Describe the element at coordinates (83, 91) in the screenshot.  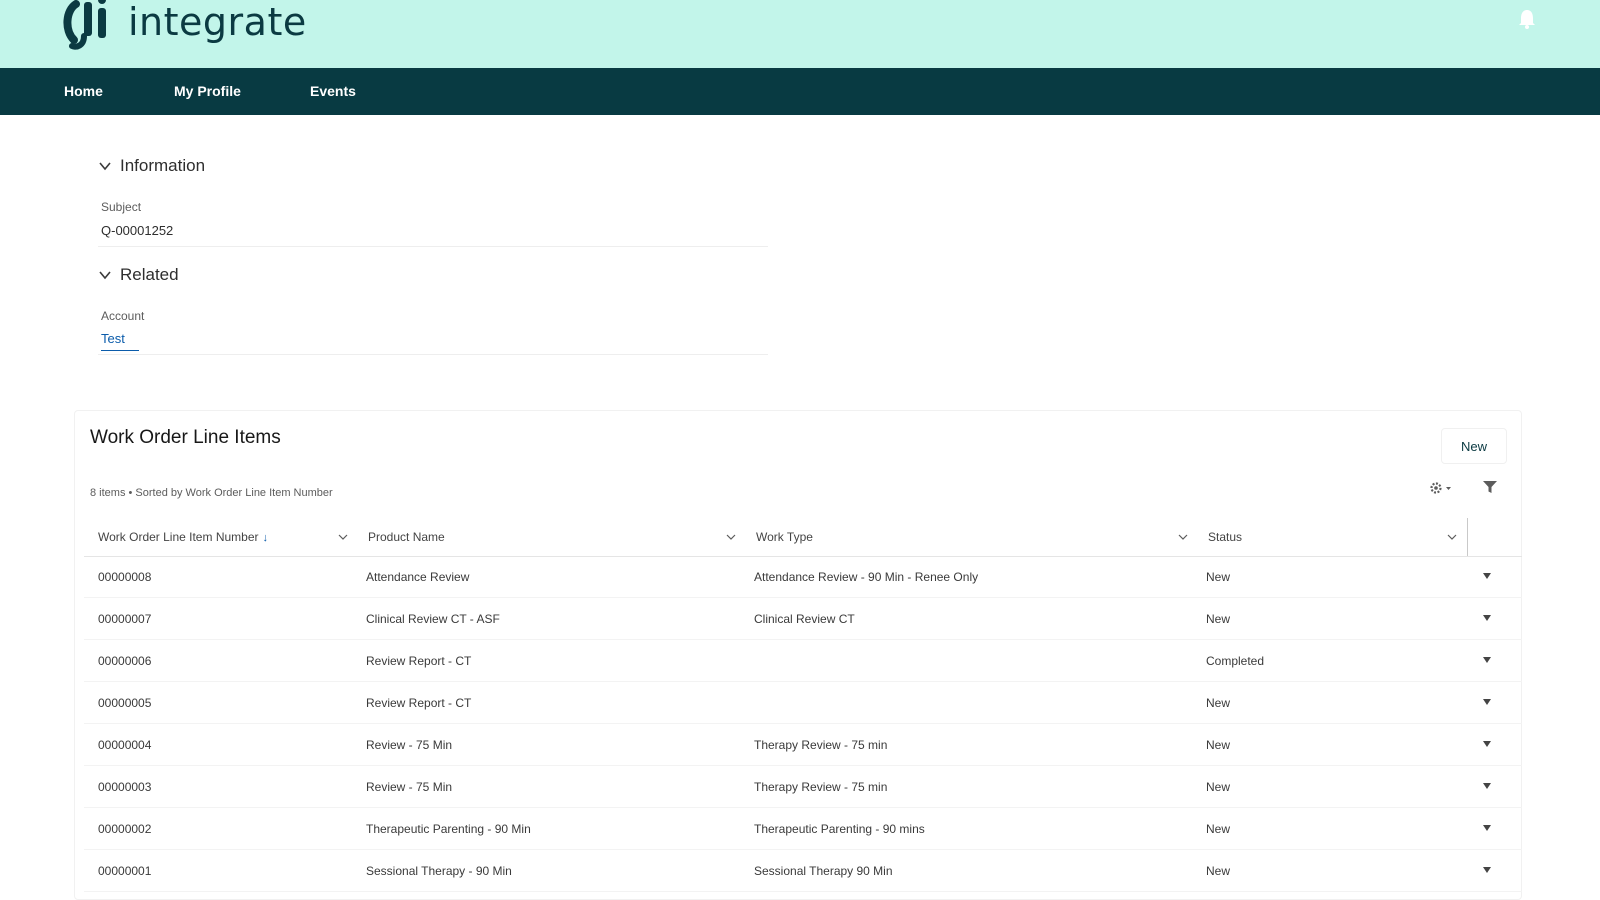
I see `nav-home: Home` at that location.